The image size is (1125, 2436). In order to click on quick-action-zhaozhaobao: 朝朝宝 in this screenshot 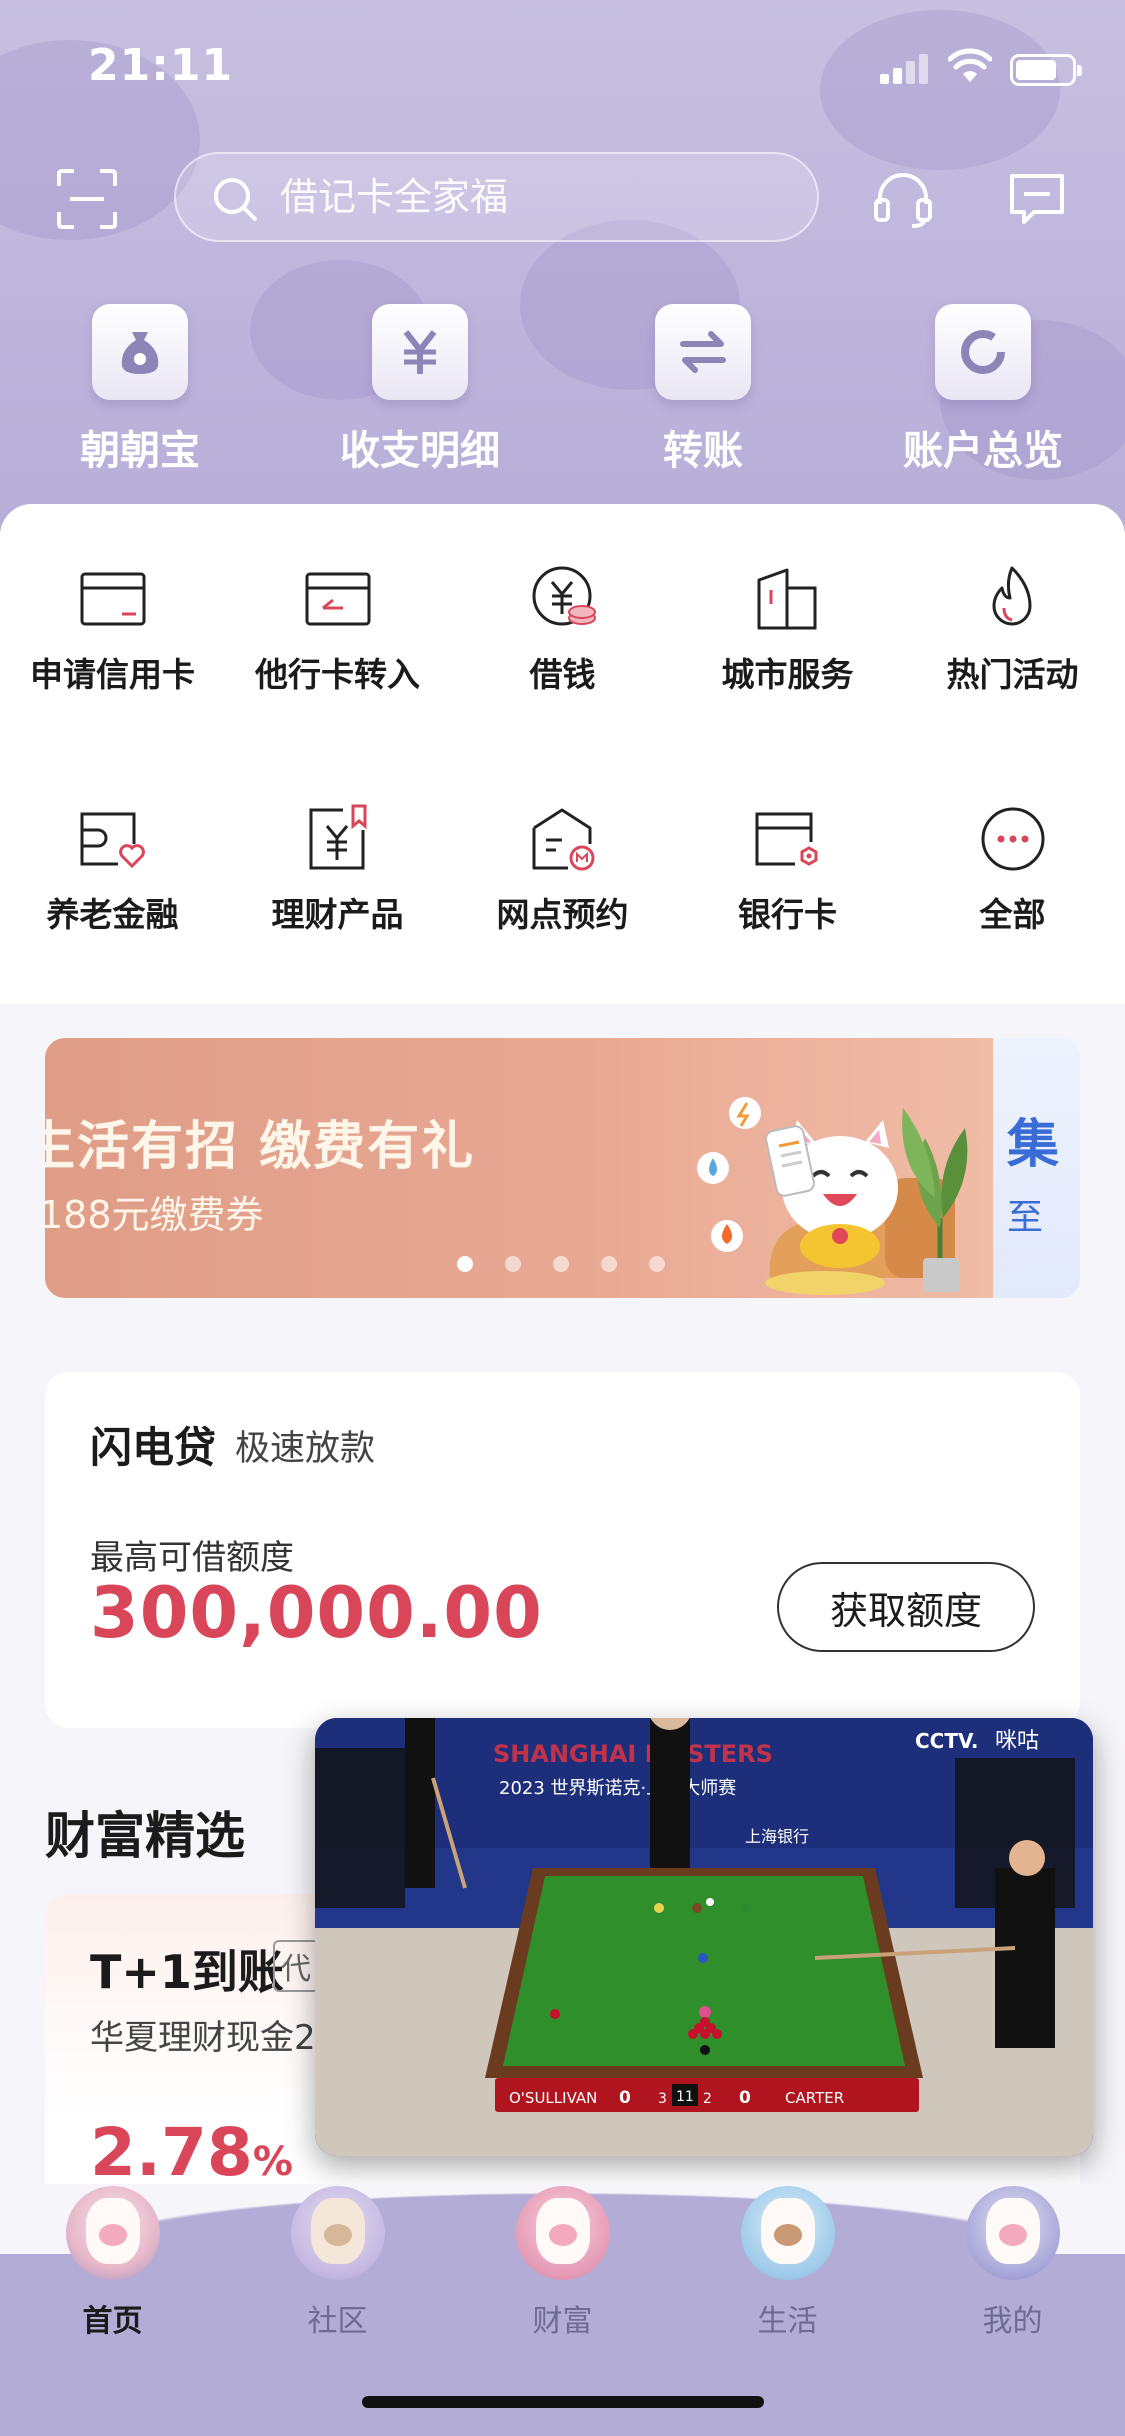, I will do `click(140, 390)`.